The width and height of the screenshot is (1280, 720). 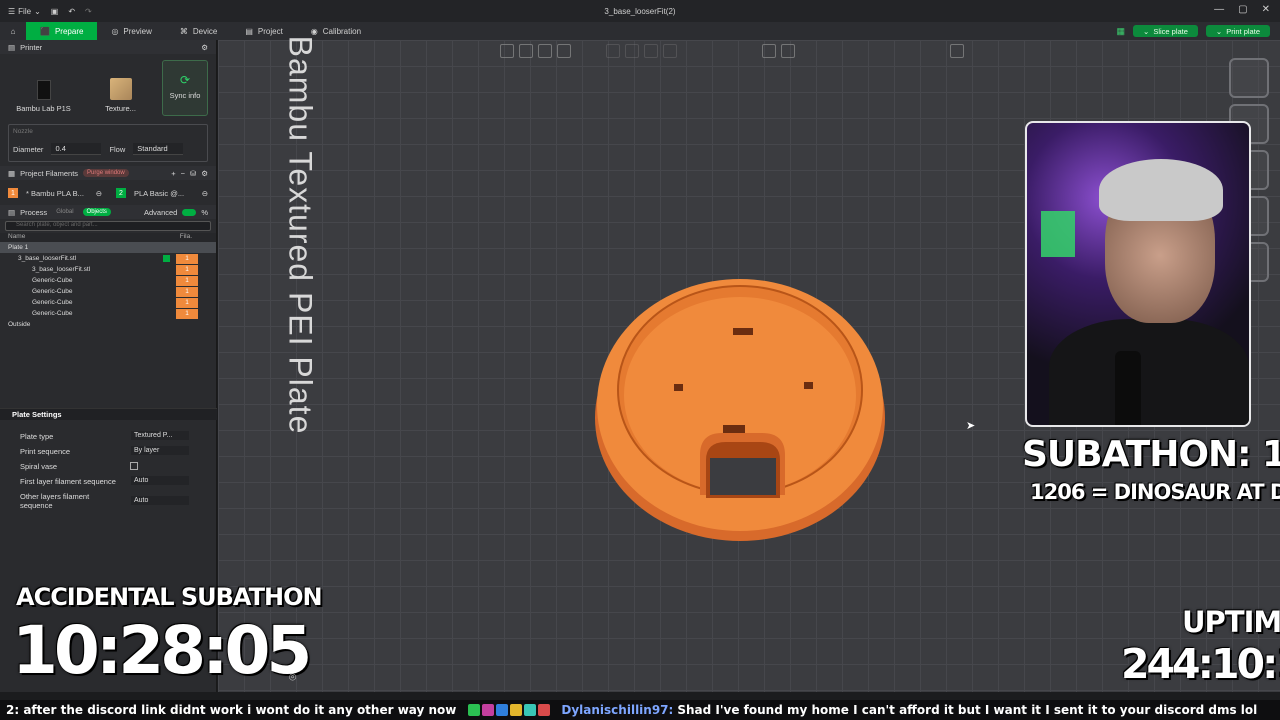 I want to click on diameter-select: 0.4, so click(x=76, y=149).